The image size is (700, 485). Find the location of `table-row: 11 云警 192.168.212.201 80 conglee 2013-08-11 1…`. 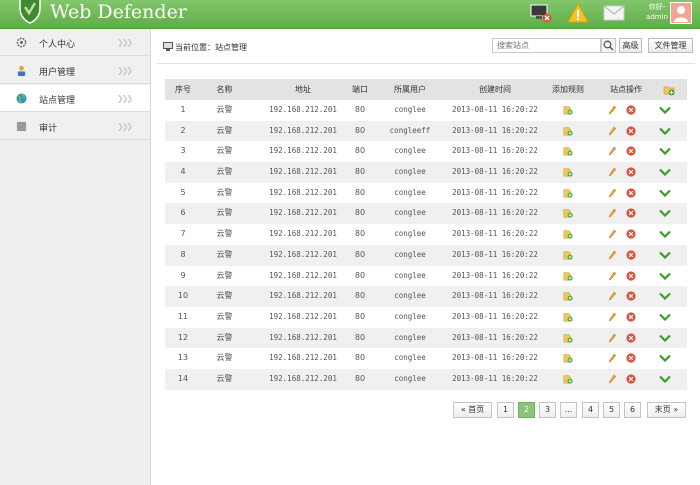

table-row: 11 云警 192.168.212.201 80 conglee 2013-08-11 1… is located at coordinates (426, 317).